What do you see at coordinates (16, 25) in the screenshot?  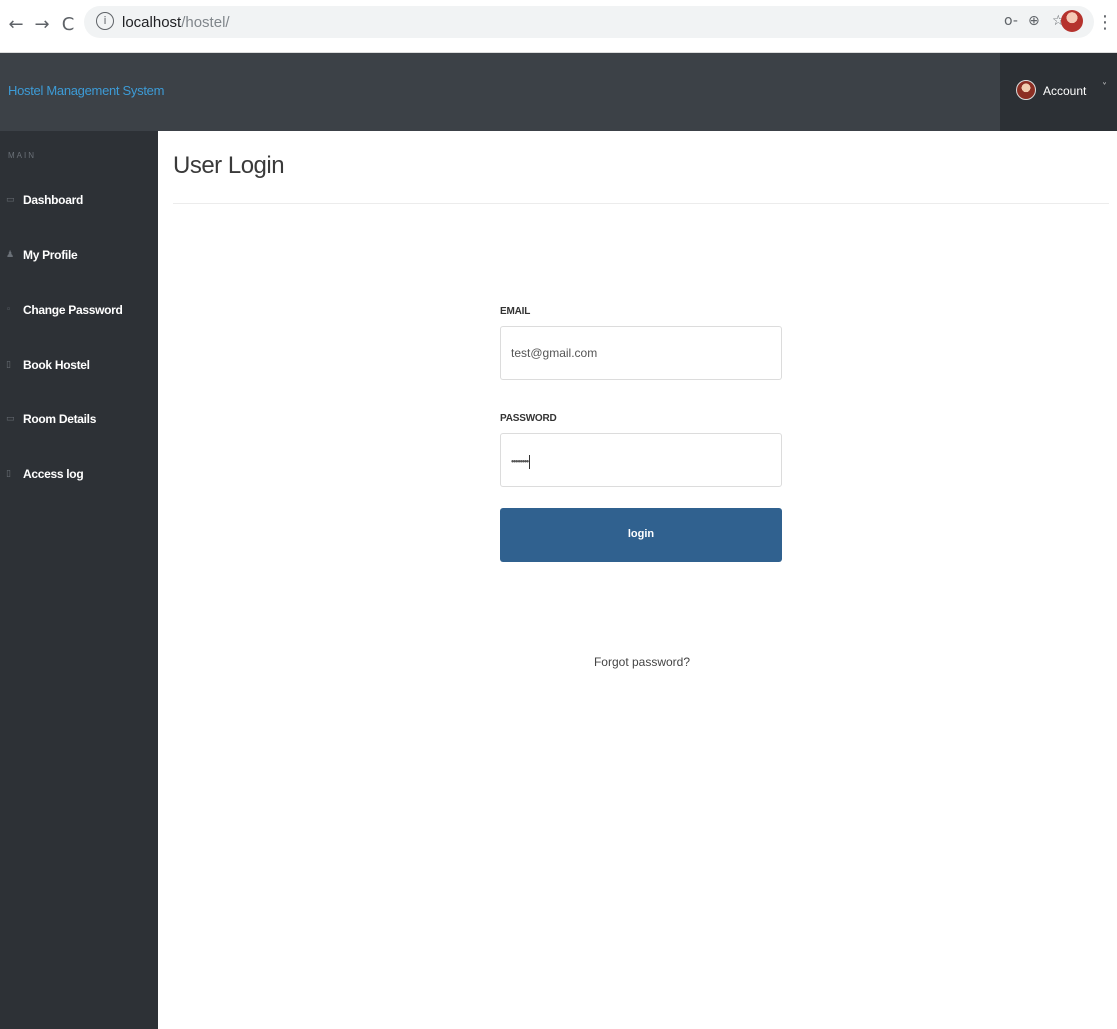 I see `back-icon: ←` at bounding box center [16, 25].